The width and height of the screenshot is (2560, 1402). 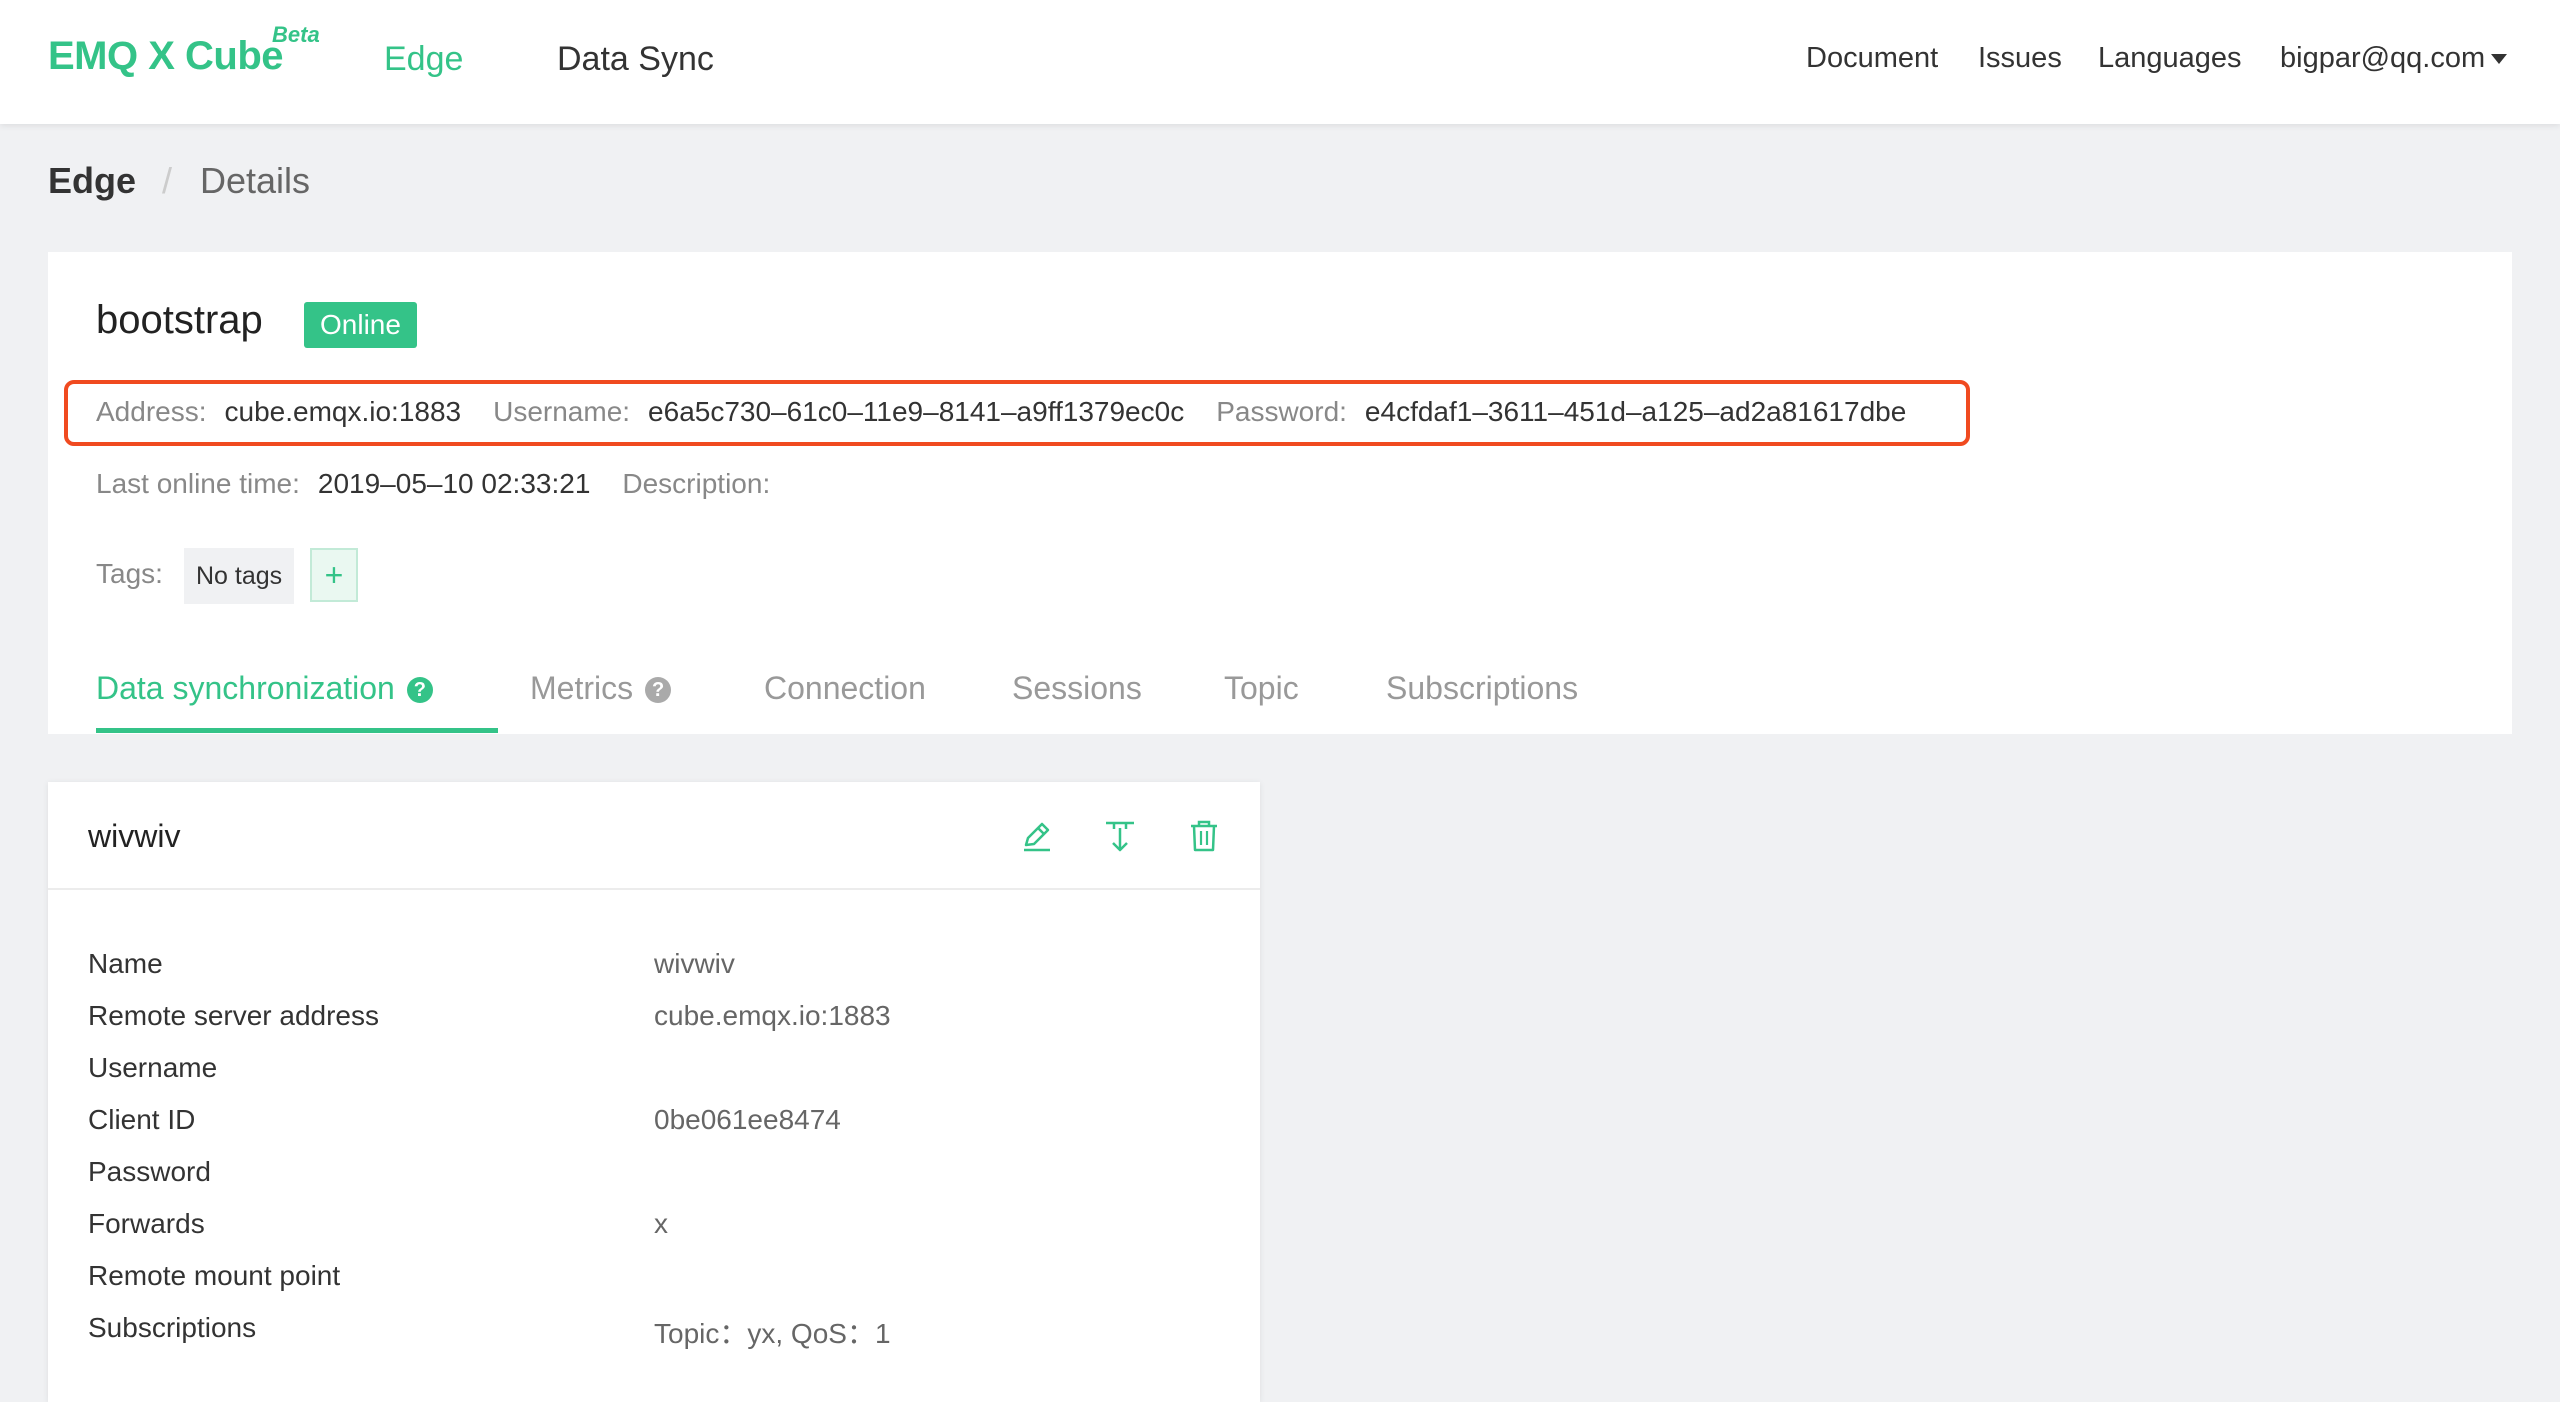 What do you see at coordinates (661, 1223) in the screenshot?
I see `field-forwards-value: x` at bounding box center [661, 1223].